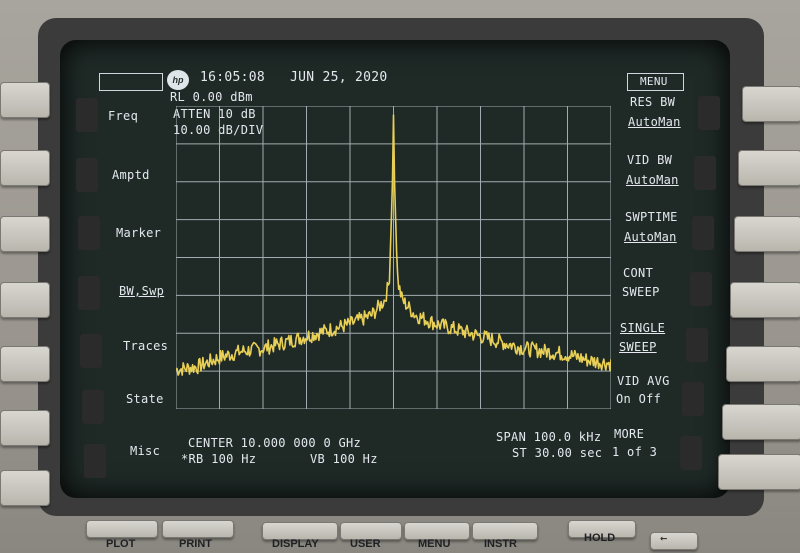  Describe the element at coordinates (219, 459) in the screenshot. I see `resolution-bandwidth: *RB 100 Hz` at that location.